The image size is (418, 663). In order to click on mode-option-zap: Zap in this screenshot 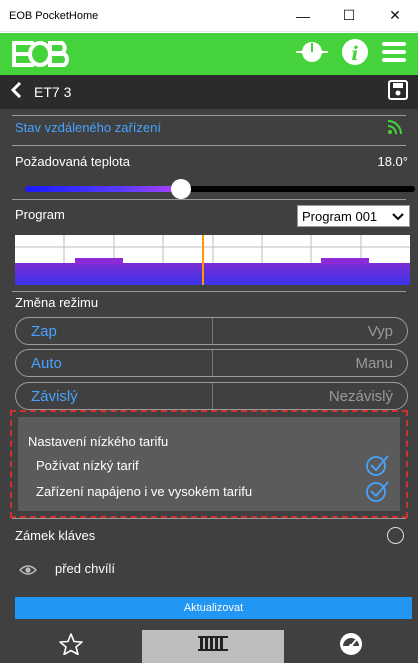, I will do `click(114, 331)`.